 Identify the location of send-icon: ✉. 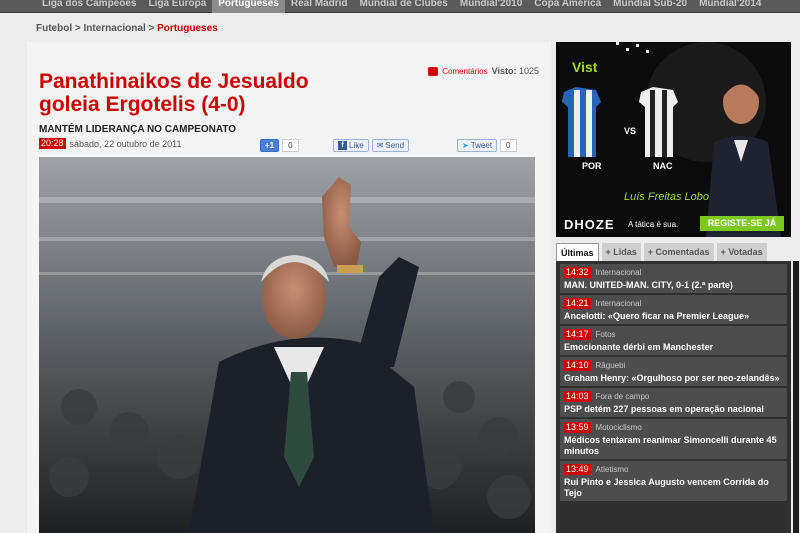
(380, 145).